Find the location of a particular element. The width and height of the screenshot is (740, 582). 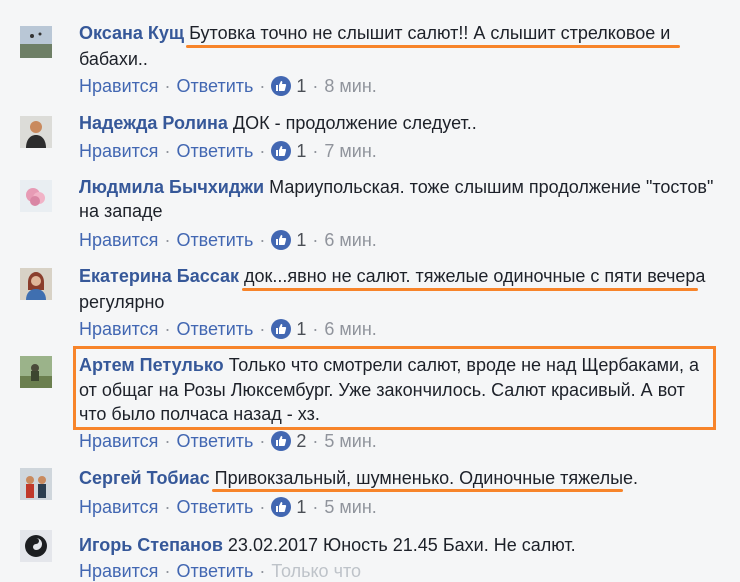

comment-text-continued: бабахи.. is located at coordinates (113, 59).